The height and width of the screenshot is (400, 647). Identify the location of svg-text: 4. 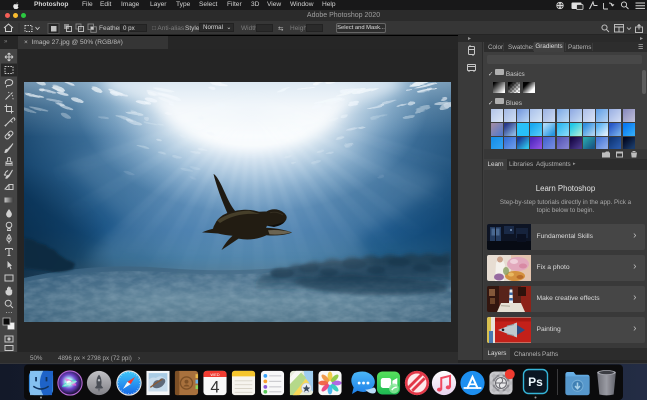
(214, 387).